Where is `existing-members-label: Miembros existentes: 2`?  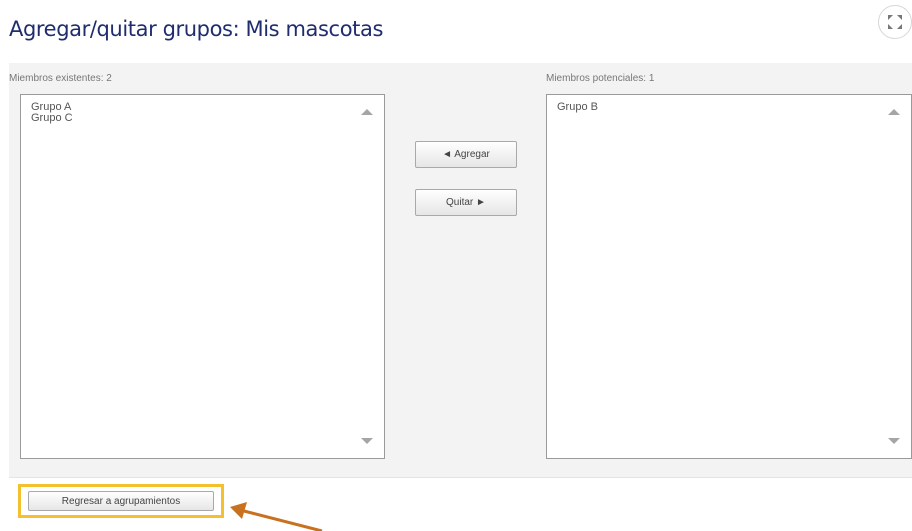 existing-members-label: Miembros existentes: 2 is located at coordinates (60, 78).